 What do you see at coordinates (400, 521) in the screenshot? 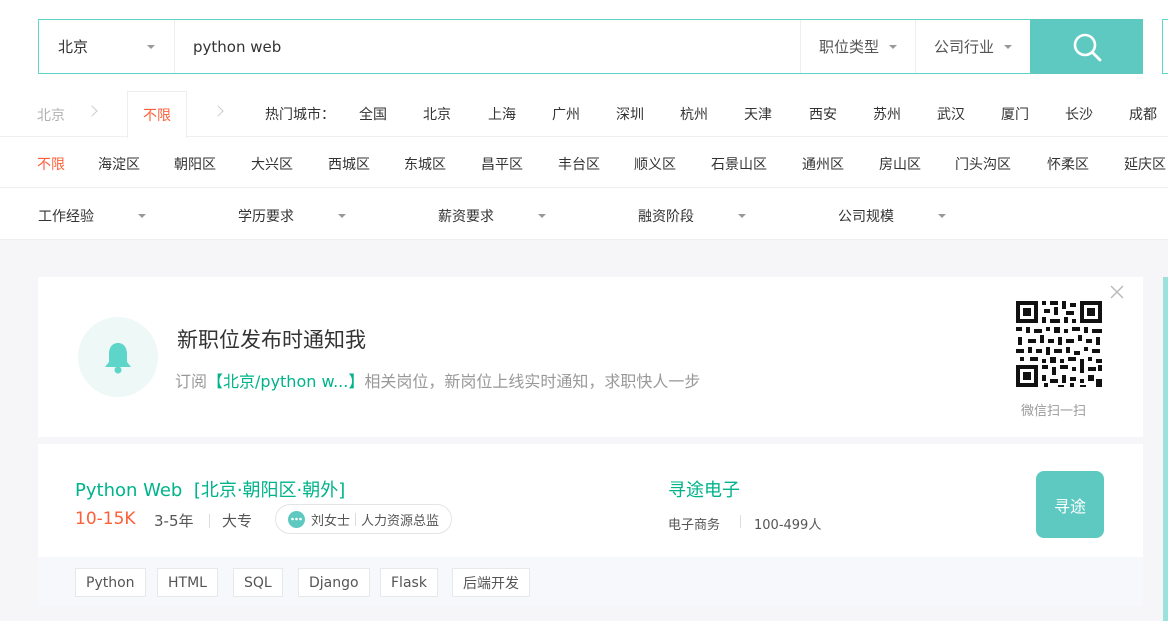
I see `recruiter-title: 人力资源总监` at bounding box center [400, 521].